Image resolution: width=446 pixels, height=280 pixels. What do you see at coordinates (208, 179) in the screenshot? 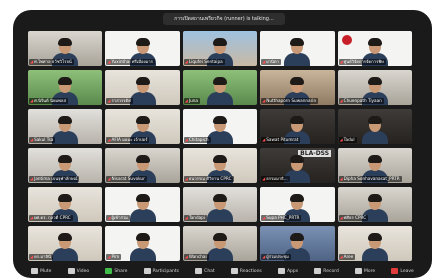
I see `participant-name: ◢ธนวรรณ ดีวิจาน CPRC` at bounding box center [208, 179].